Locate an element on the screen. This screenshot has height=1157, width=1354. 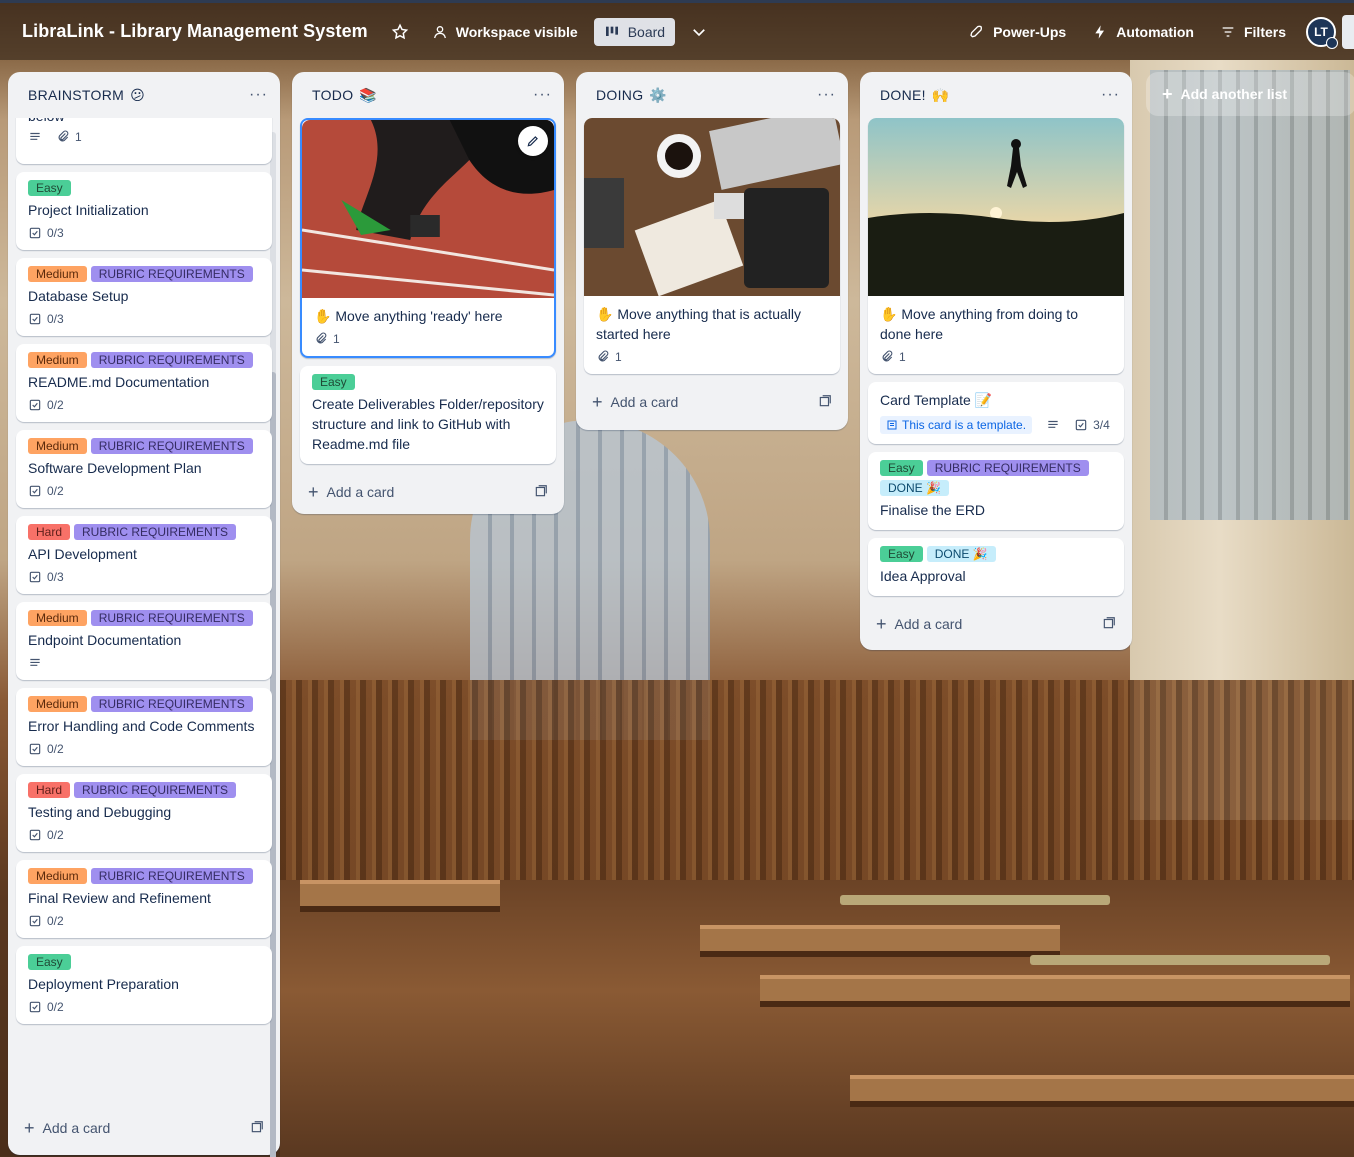
list-title: BRAINSTORM 😕 is located at coordinates (86, 95).